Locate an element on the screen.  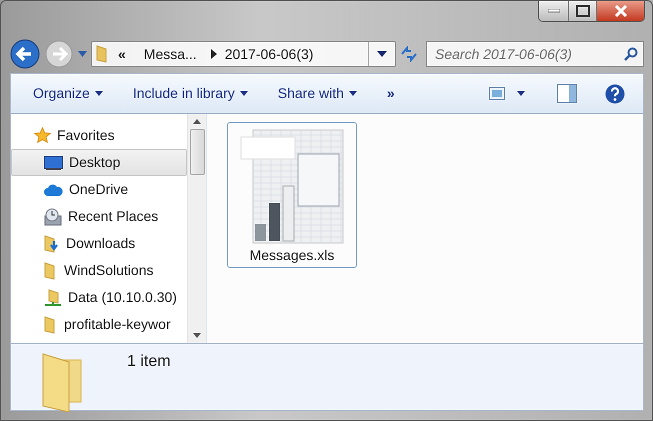
minimize-button is located at coordinates (554, 11).